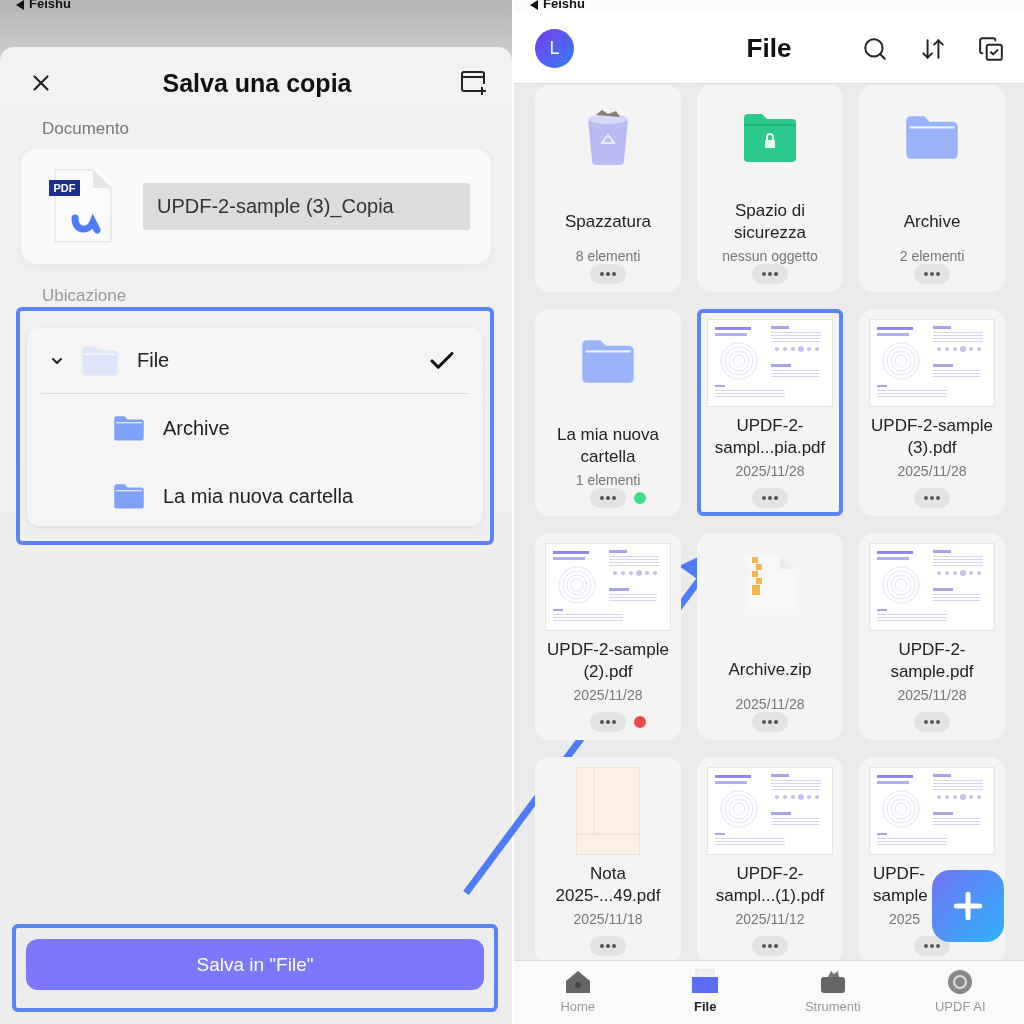  I want to click on page-title: File, so click(769, 48).